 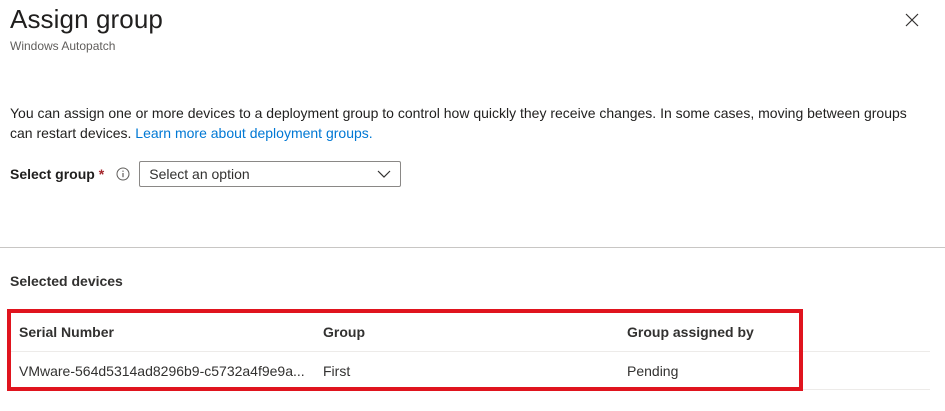 What do you see at coordinates (162, 332) in the screenshot?
I see `column-header-serial-number: Serial Number` at bounding box center [162, 332].